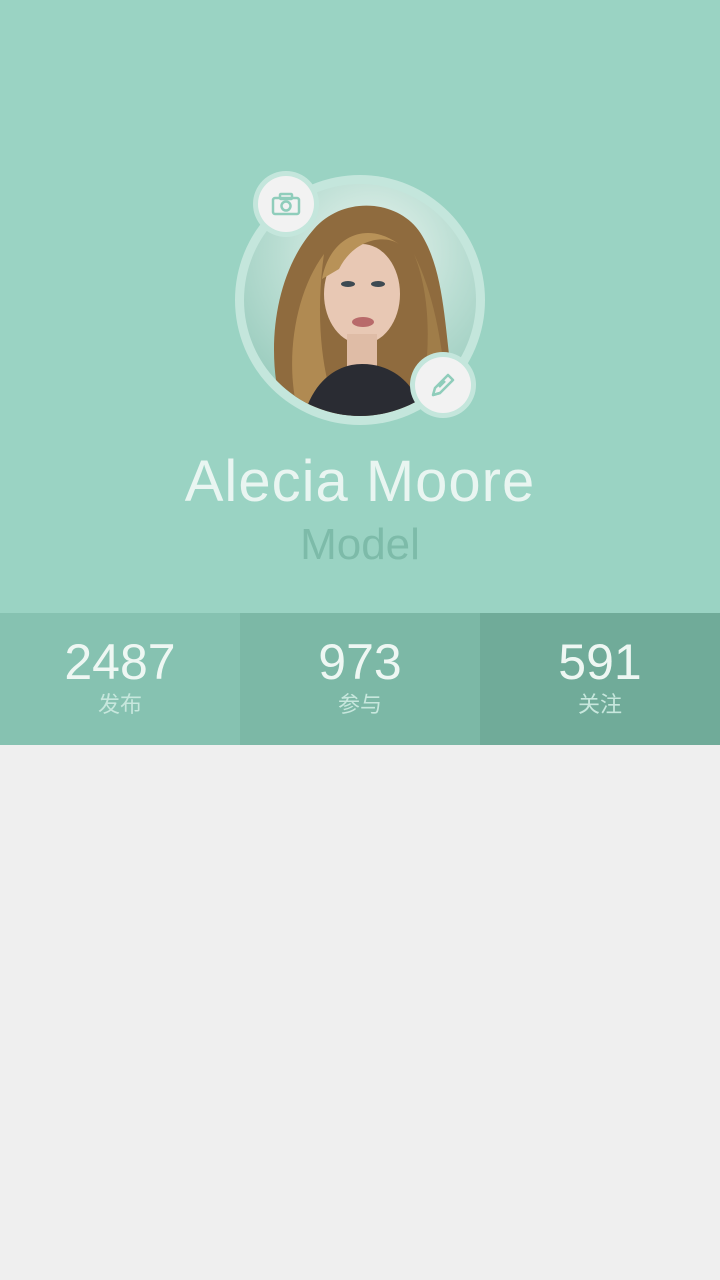 Image resolution: width=720 pixels, height=1280 pixels. I want to click on change-photo-button, so click(286, 204).